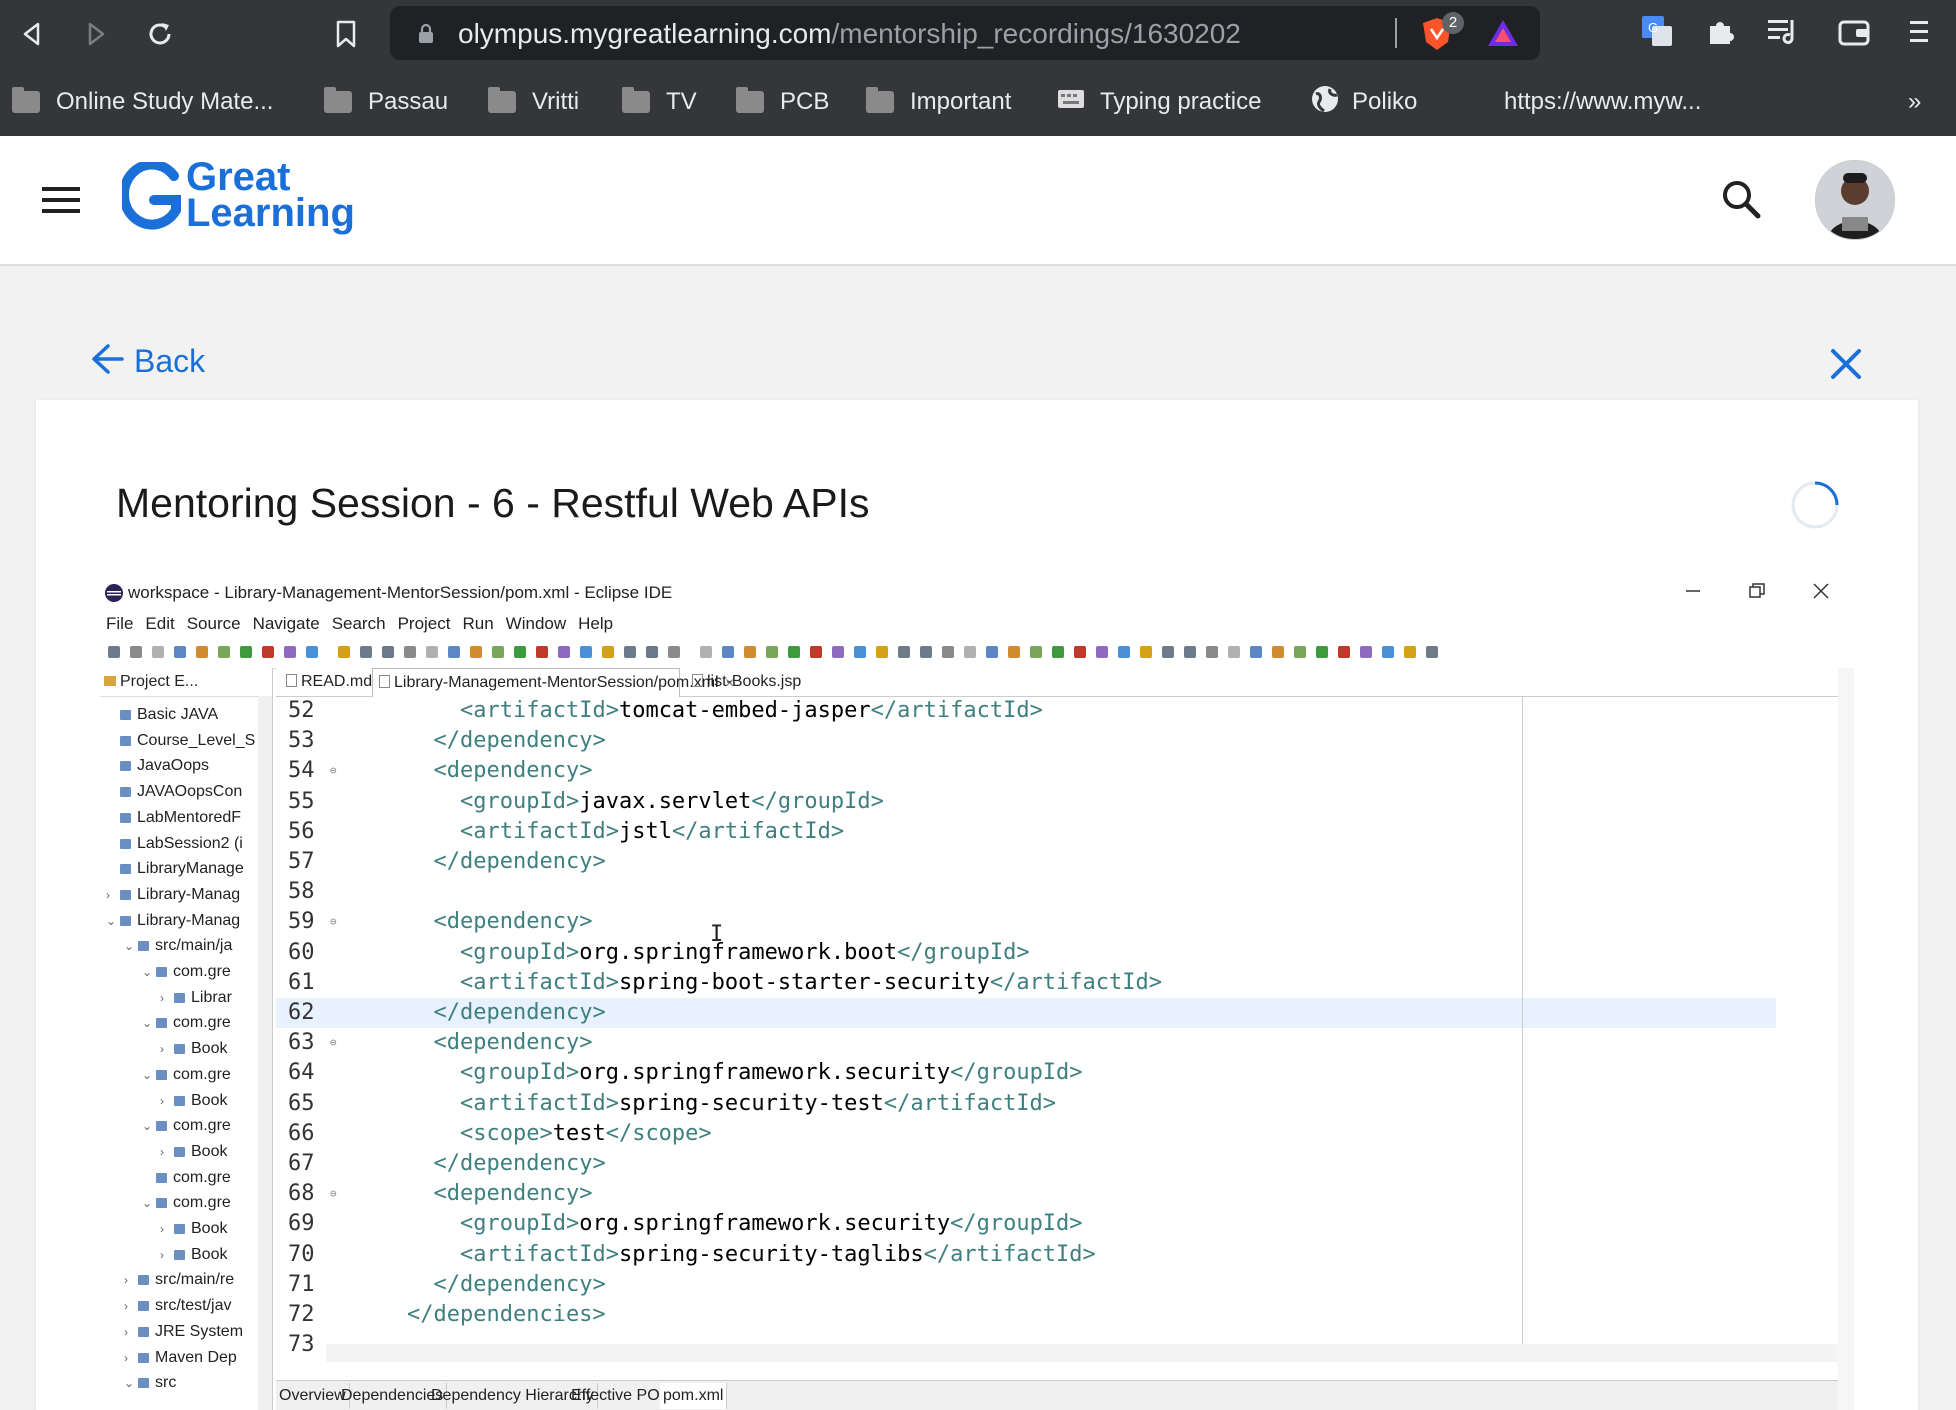 The image size is (1956, 1410). I want to click on bookmark-important: Important, so click(938, 102).